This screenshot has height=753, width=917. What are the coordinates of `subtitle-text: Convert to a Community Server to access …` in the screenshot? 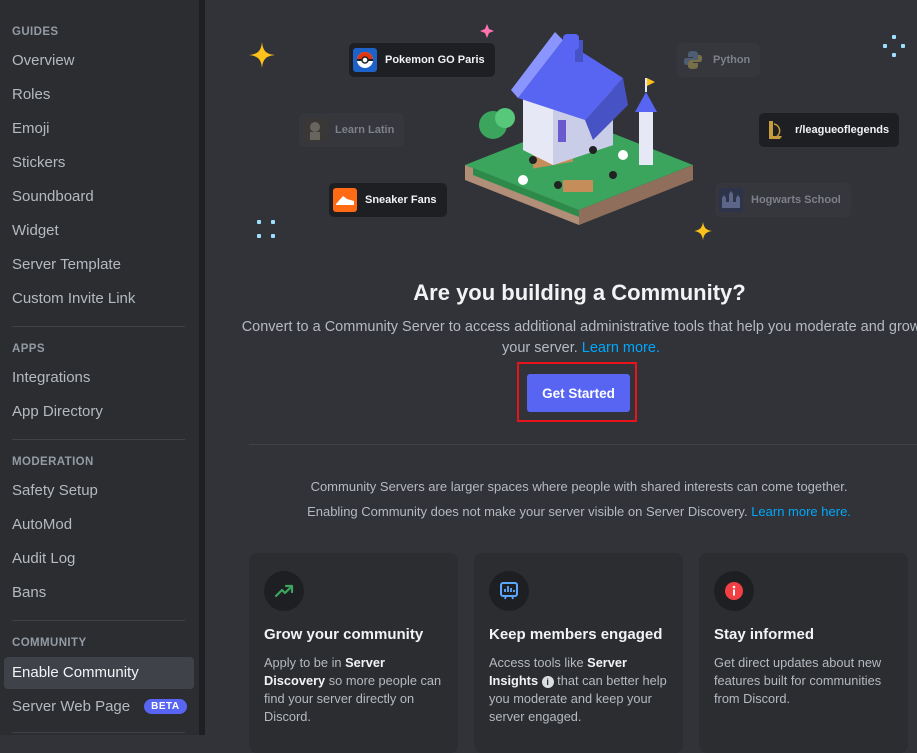 It's located at (579, 337).